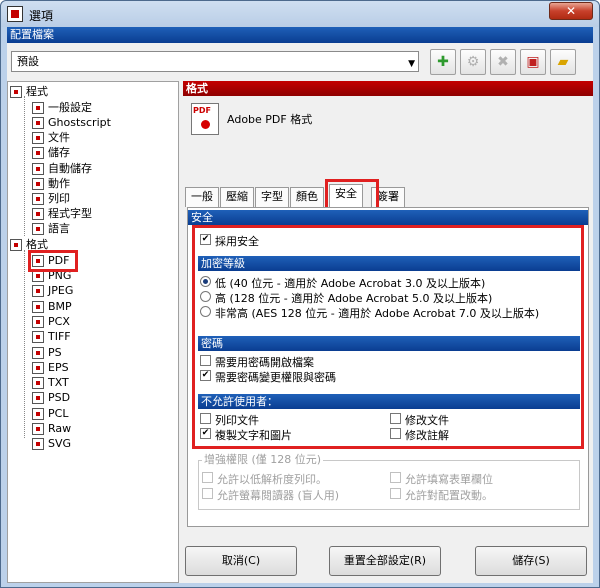 This screenshot has width=600, height=588. I want to click on app-icon, so click(15, 14).